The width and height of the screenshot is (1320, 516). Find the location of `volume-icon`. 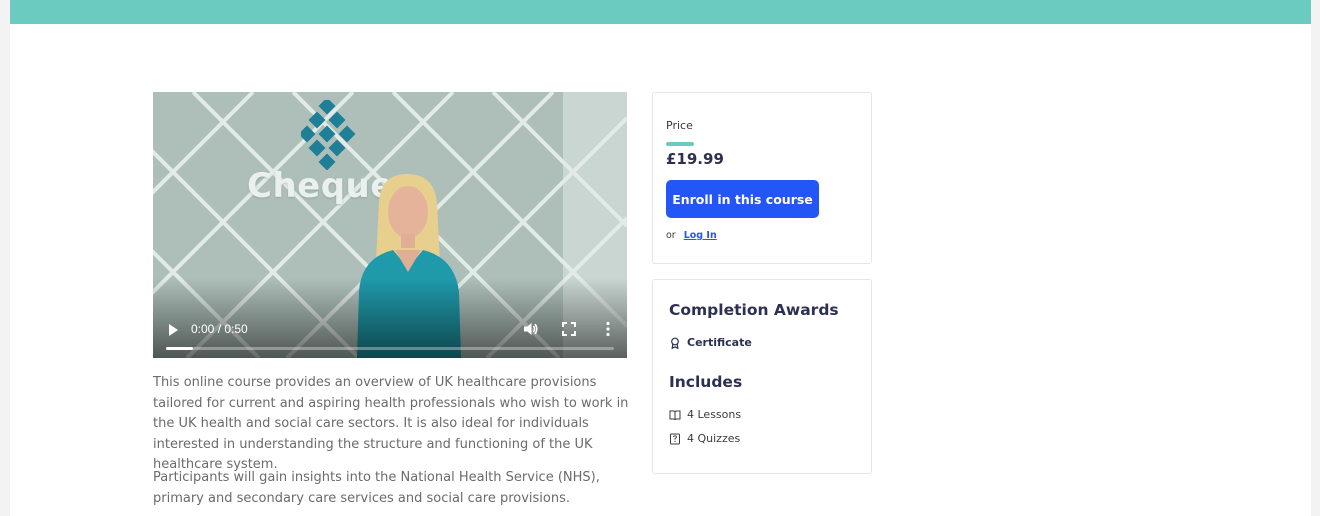

volume-icon is located at coordinates (531, 329).